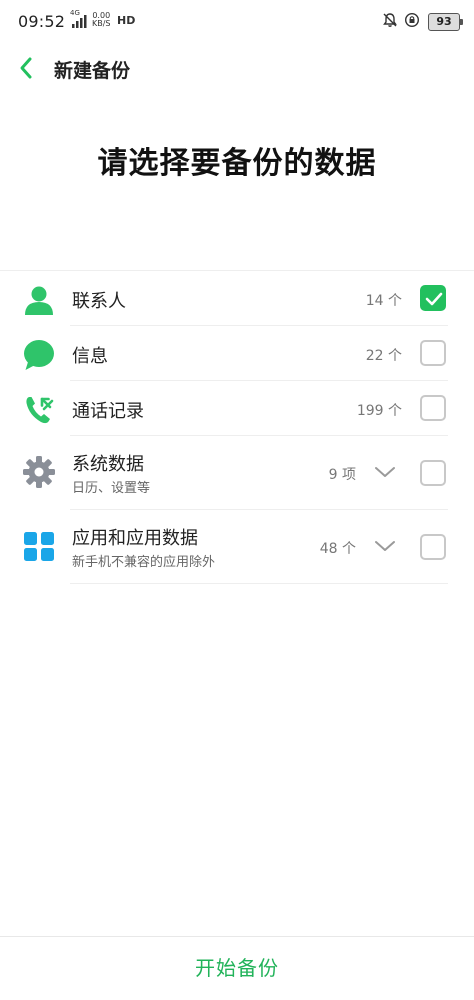 The image size is (474, 1000). I want to click on list-item-sublabel: 日历、设置等, so click(111, 488).